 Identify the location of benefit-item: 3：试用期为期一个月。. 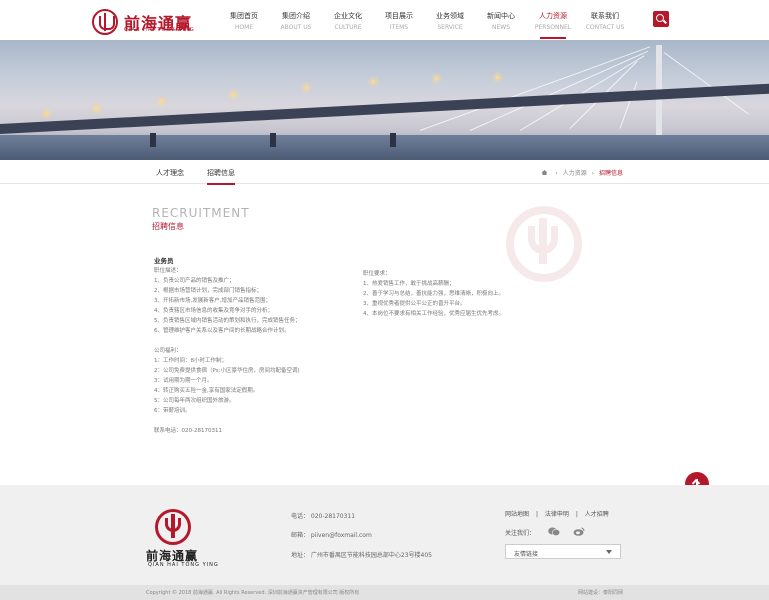
(183, 381).